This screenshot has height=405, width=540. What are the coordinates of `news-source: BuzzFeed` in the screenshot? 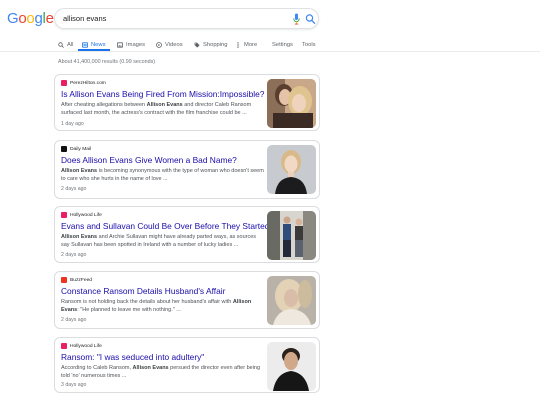 It's located at (76, 280).